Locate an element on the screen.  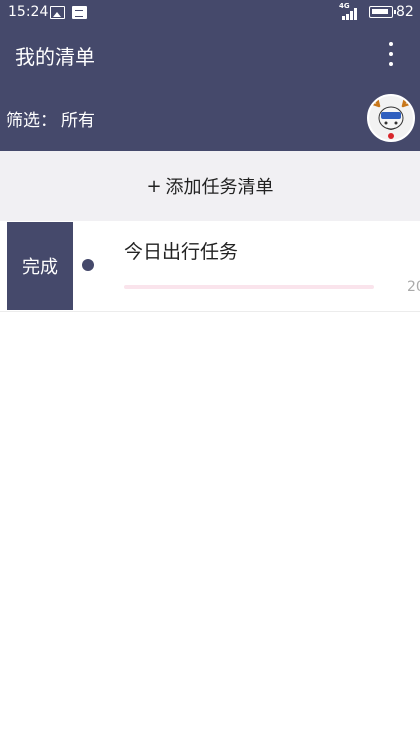
task-date: 20 is located at coordinates (413, 287).